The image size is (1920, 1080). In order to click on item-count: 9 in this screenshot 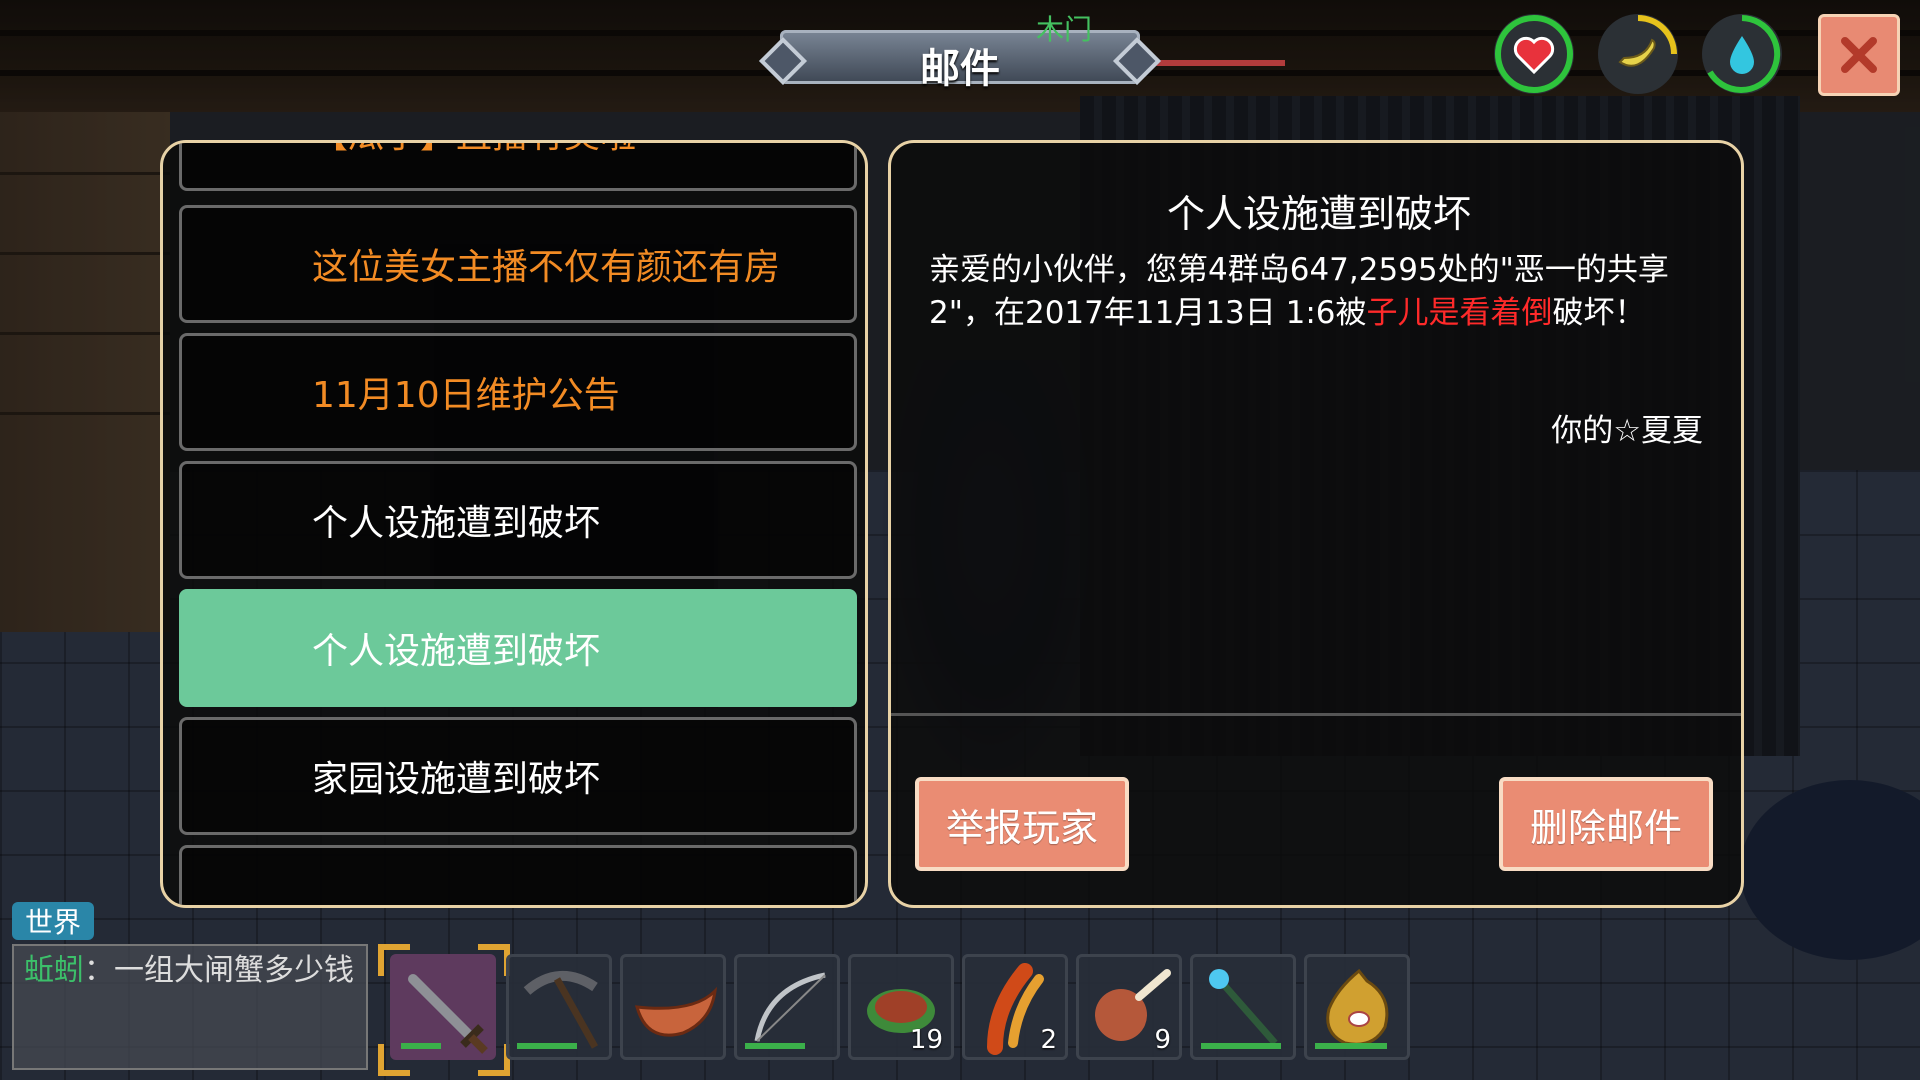, I will do `click(1162, 1040)`.